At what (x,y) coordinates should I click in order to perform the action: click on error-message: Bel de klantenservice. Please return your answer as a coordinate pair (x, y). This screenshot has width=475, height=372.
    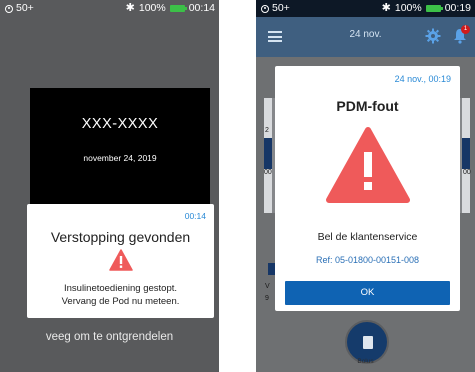
    Looking at the image, I should click on (367, 237).